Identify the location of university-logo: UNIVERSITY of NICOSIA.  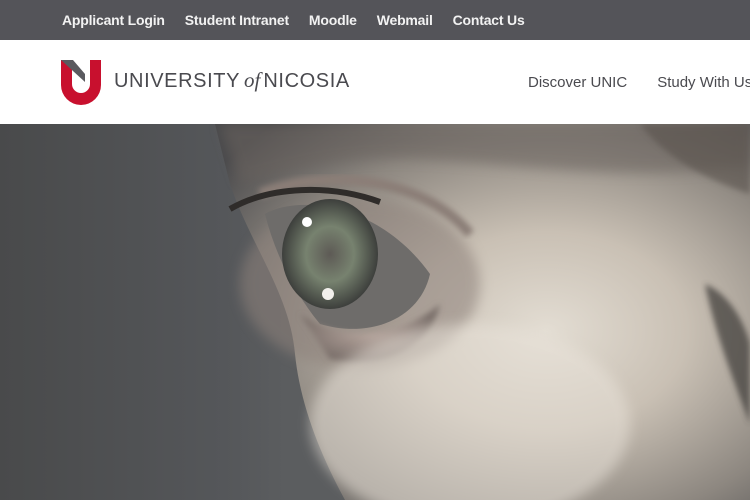
(205, 82).